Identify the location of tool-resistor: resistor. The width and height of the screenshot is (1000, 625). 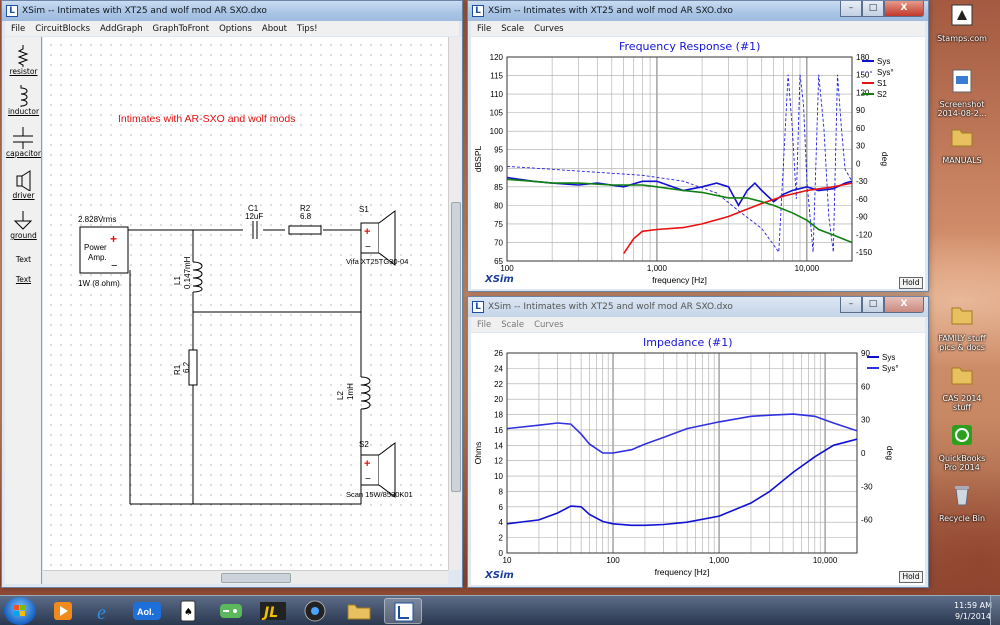
(23, 60).